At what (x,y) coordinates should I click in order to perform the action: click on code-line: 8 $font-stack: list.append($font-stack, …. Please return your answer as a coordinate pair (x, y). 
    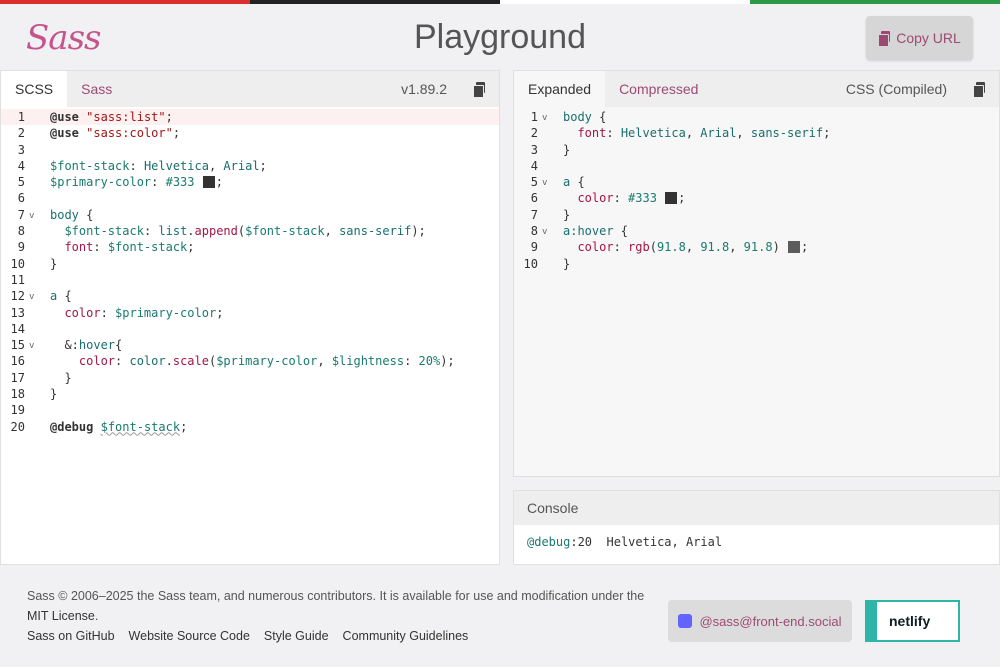
    Looking at the image, I should click on (221, 231).